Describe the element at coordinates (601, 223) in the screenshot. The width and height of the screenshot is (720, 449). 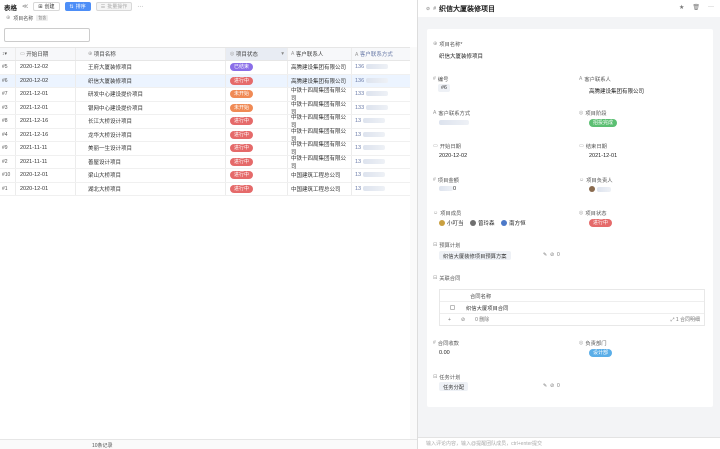
I see `field-status-value: 进行中` at that location.